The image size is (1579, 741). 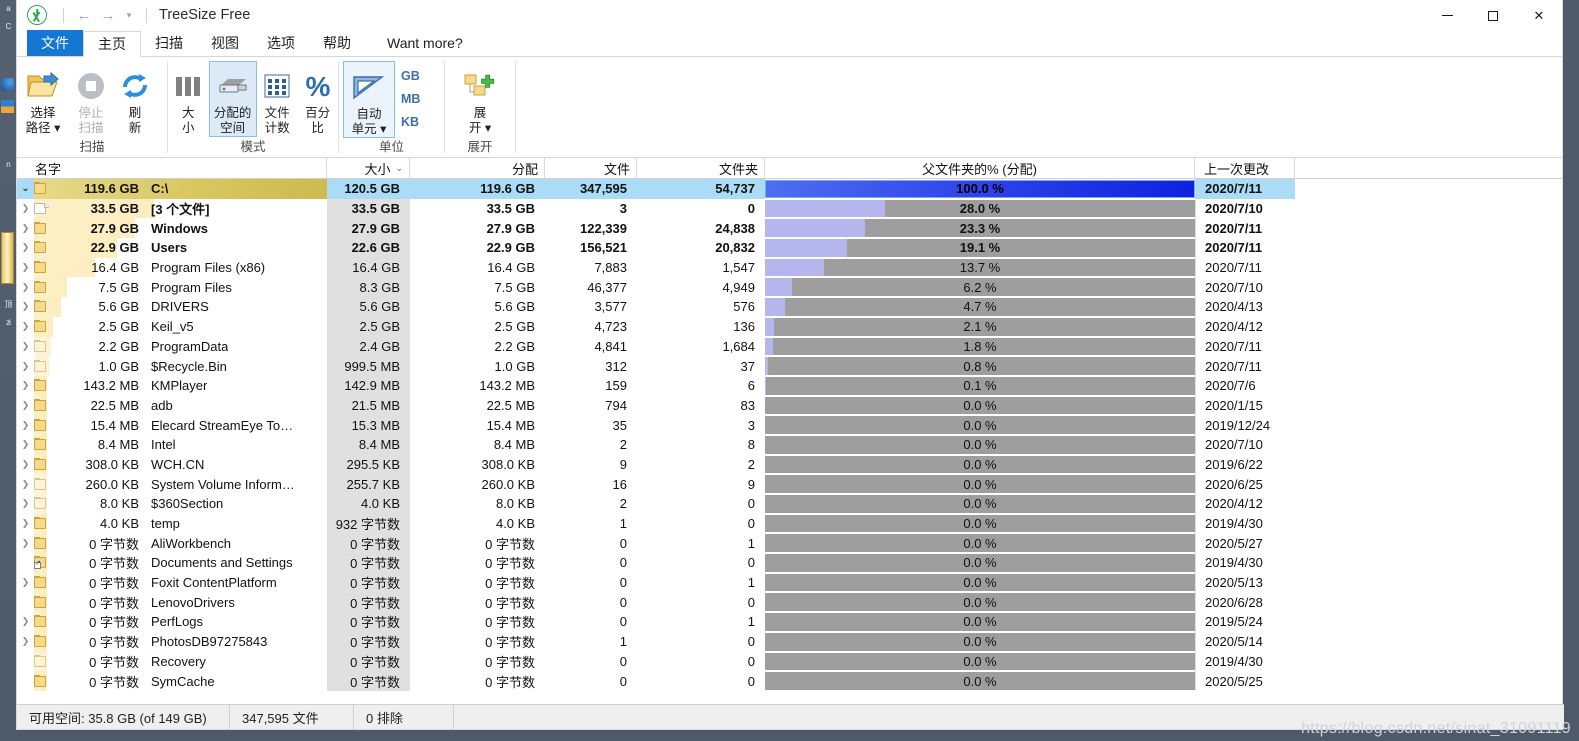 I want to click on expand-button: 展 开 ▾, so click(x=480, y=98).